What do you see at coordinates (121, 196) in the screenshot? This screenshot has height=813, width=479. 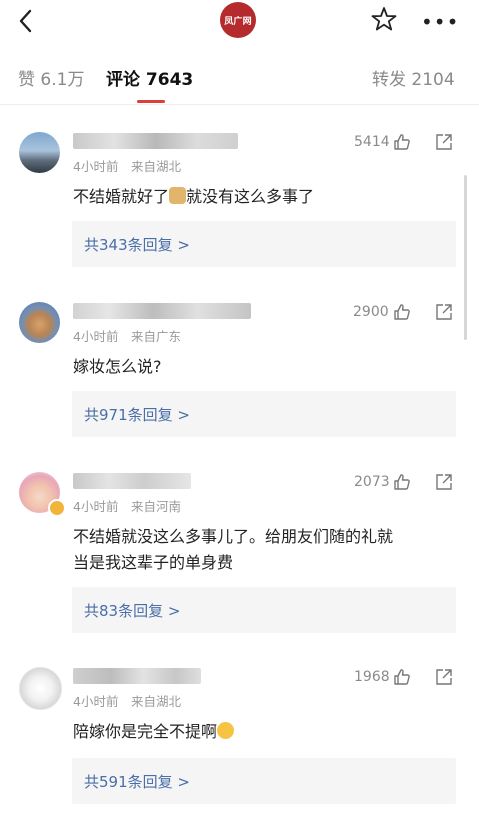 I see `comment-text-part: 不结婚就好了` at bounding box center [121, 196].